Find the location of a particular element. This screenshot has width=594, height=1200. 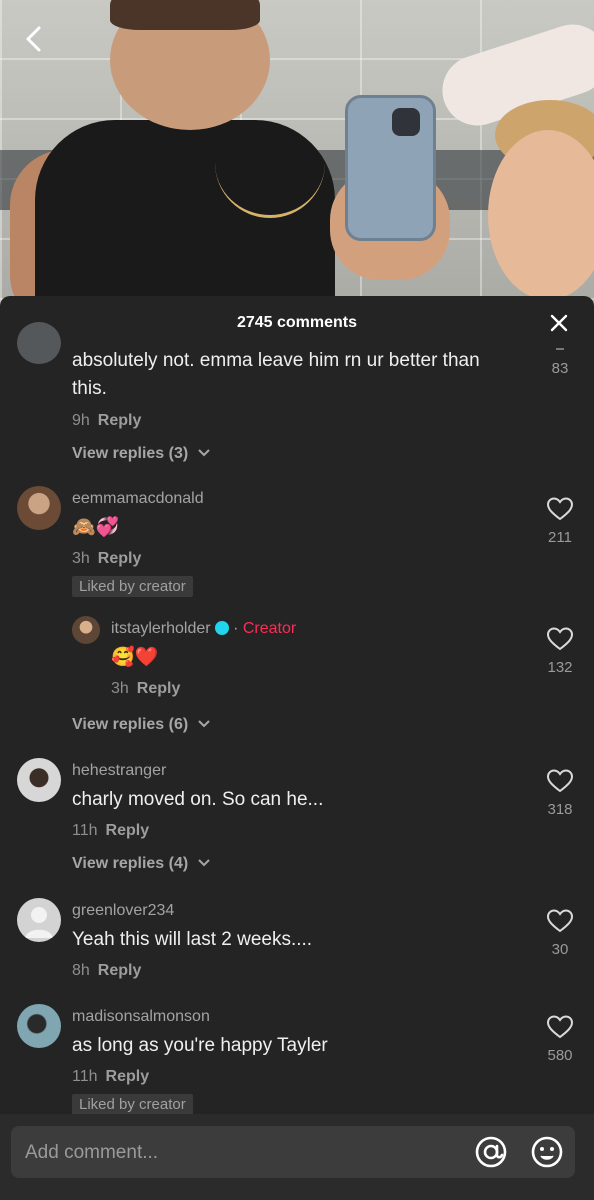

view-replies-button: View replies (6) is located at coordinates (141, 725).